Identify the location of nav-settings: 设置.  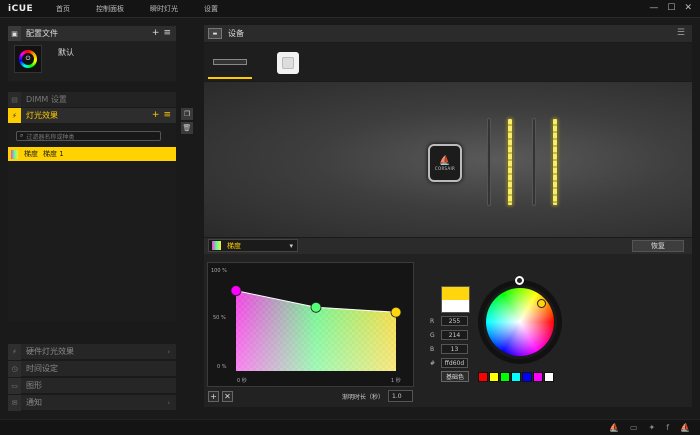
(211, 9).